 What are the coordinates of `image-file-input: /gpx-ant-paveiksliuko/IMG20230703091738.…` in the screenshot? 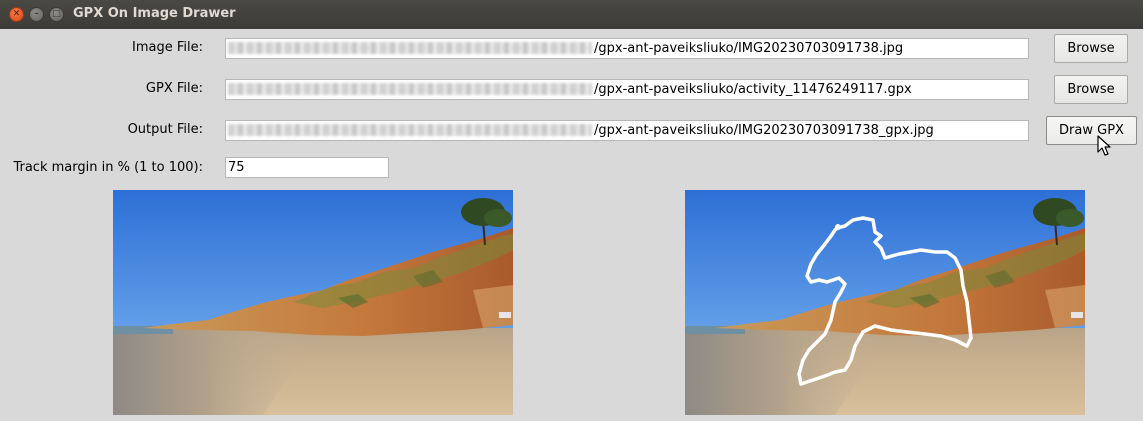 It's located at (627, 48).